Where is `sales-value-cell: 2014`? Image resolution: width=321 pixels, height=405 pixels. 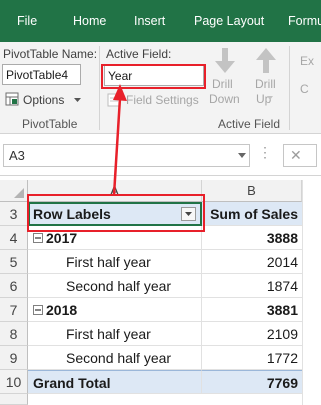 sales-value-cell: 2014 is located at coordinates (252, 262).